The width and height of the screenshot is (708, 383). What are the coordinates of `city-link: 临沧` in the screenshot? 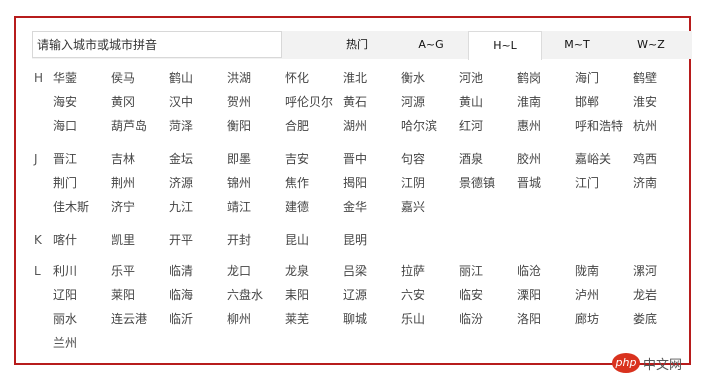 It's located at (529, 271).